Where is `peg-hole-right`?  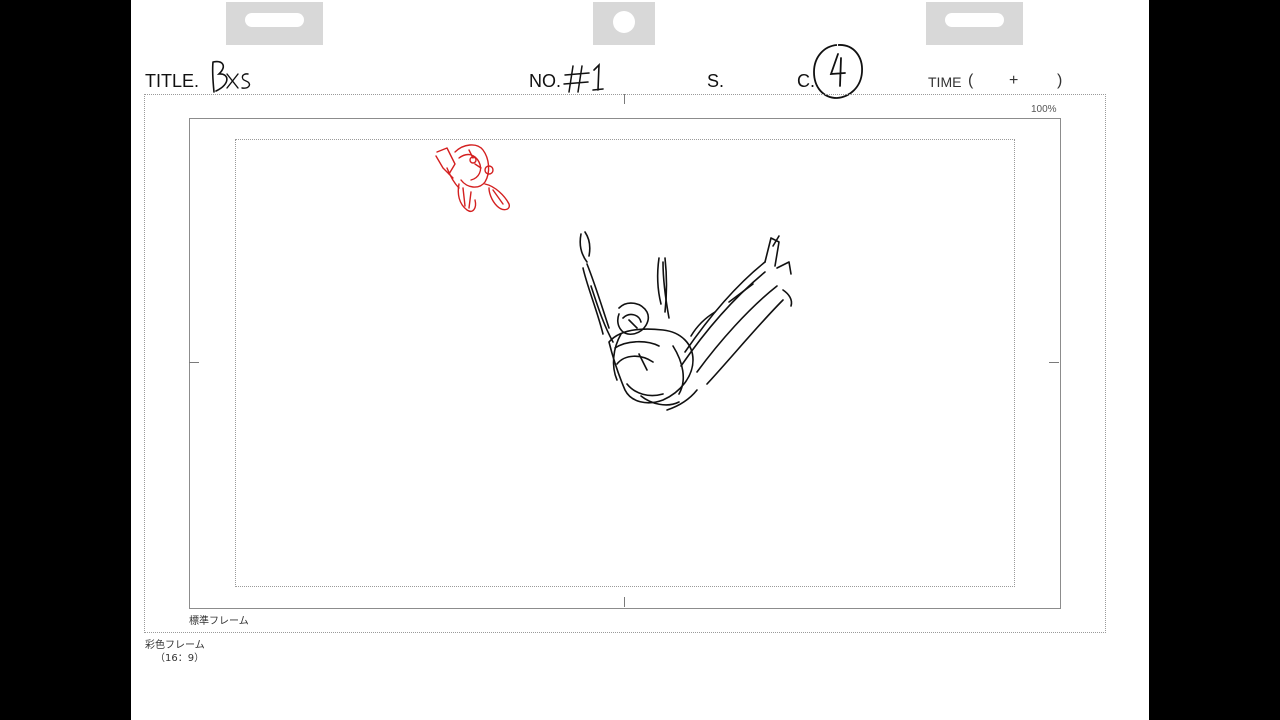
peg-hole-right is located at coordinates (974, 23).